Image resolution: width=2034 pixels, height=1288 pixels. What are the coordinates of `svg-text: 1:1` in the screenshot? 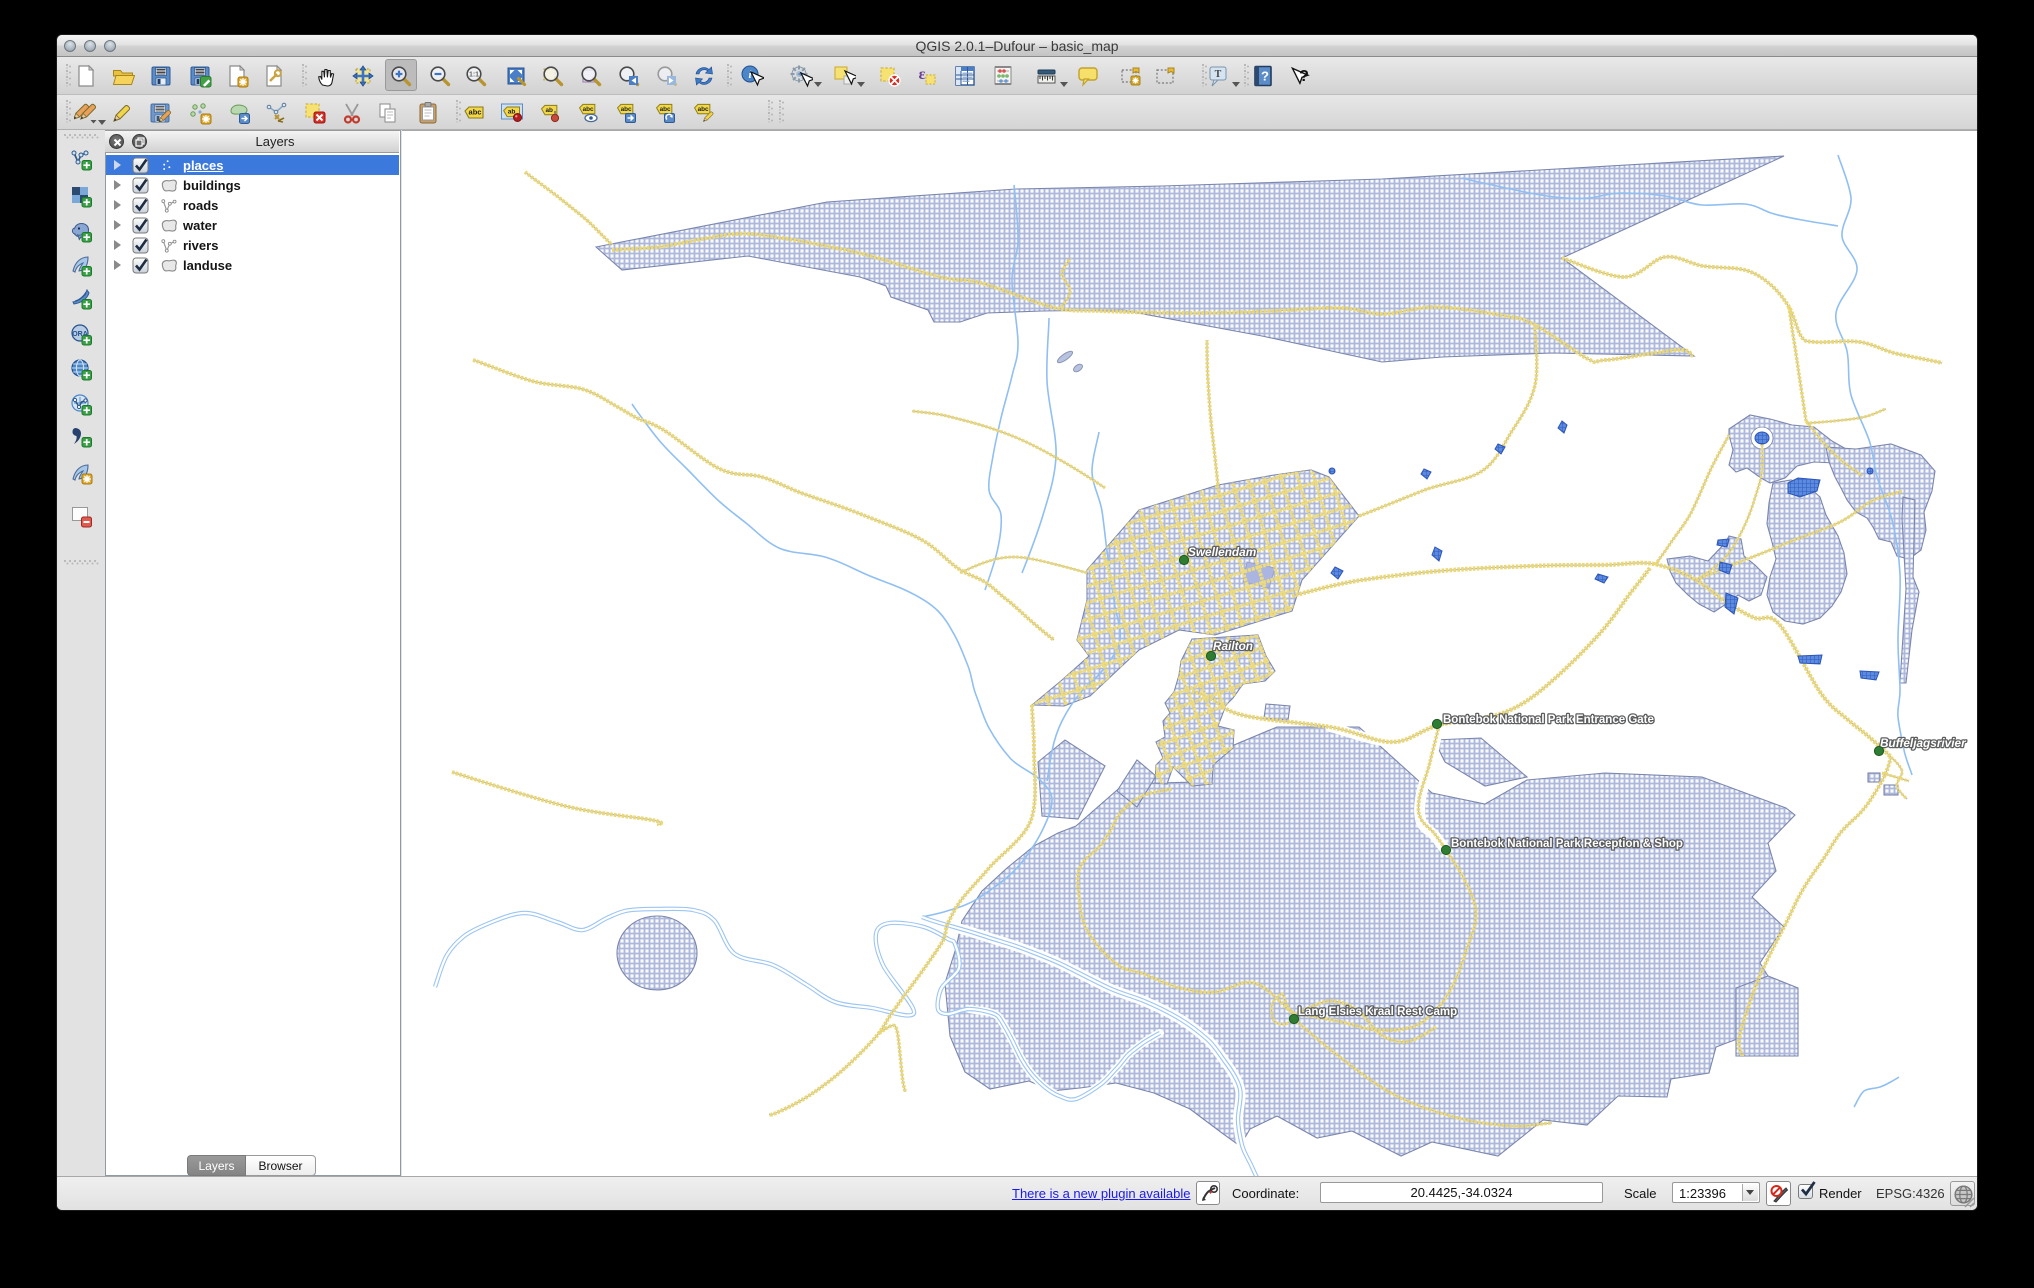 It's located at (474, 75).